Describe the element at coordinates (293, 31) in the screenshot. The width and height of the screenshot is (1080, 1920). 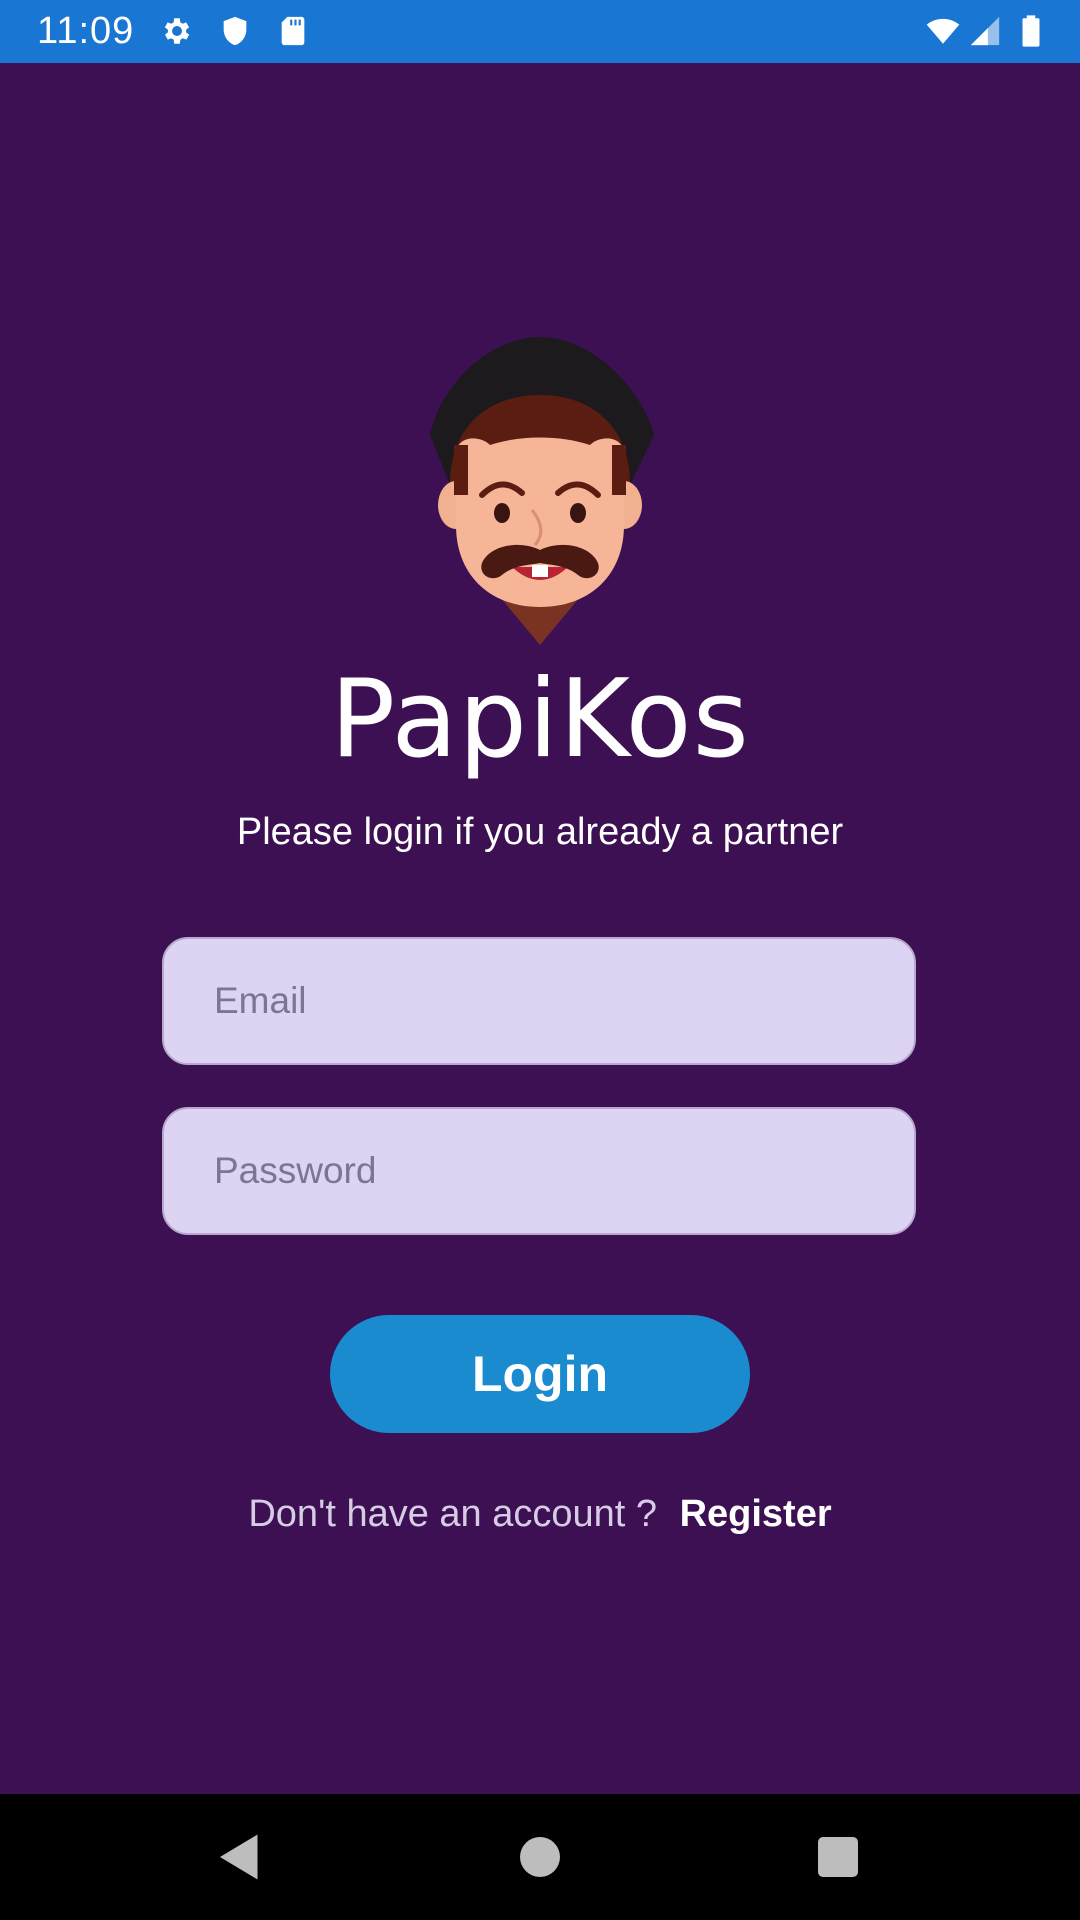
I see `sd-card-icon` at that location.